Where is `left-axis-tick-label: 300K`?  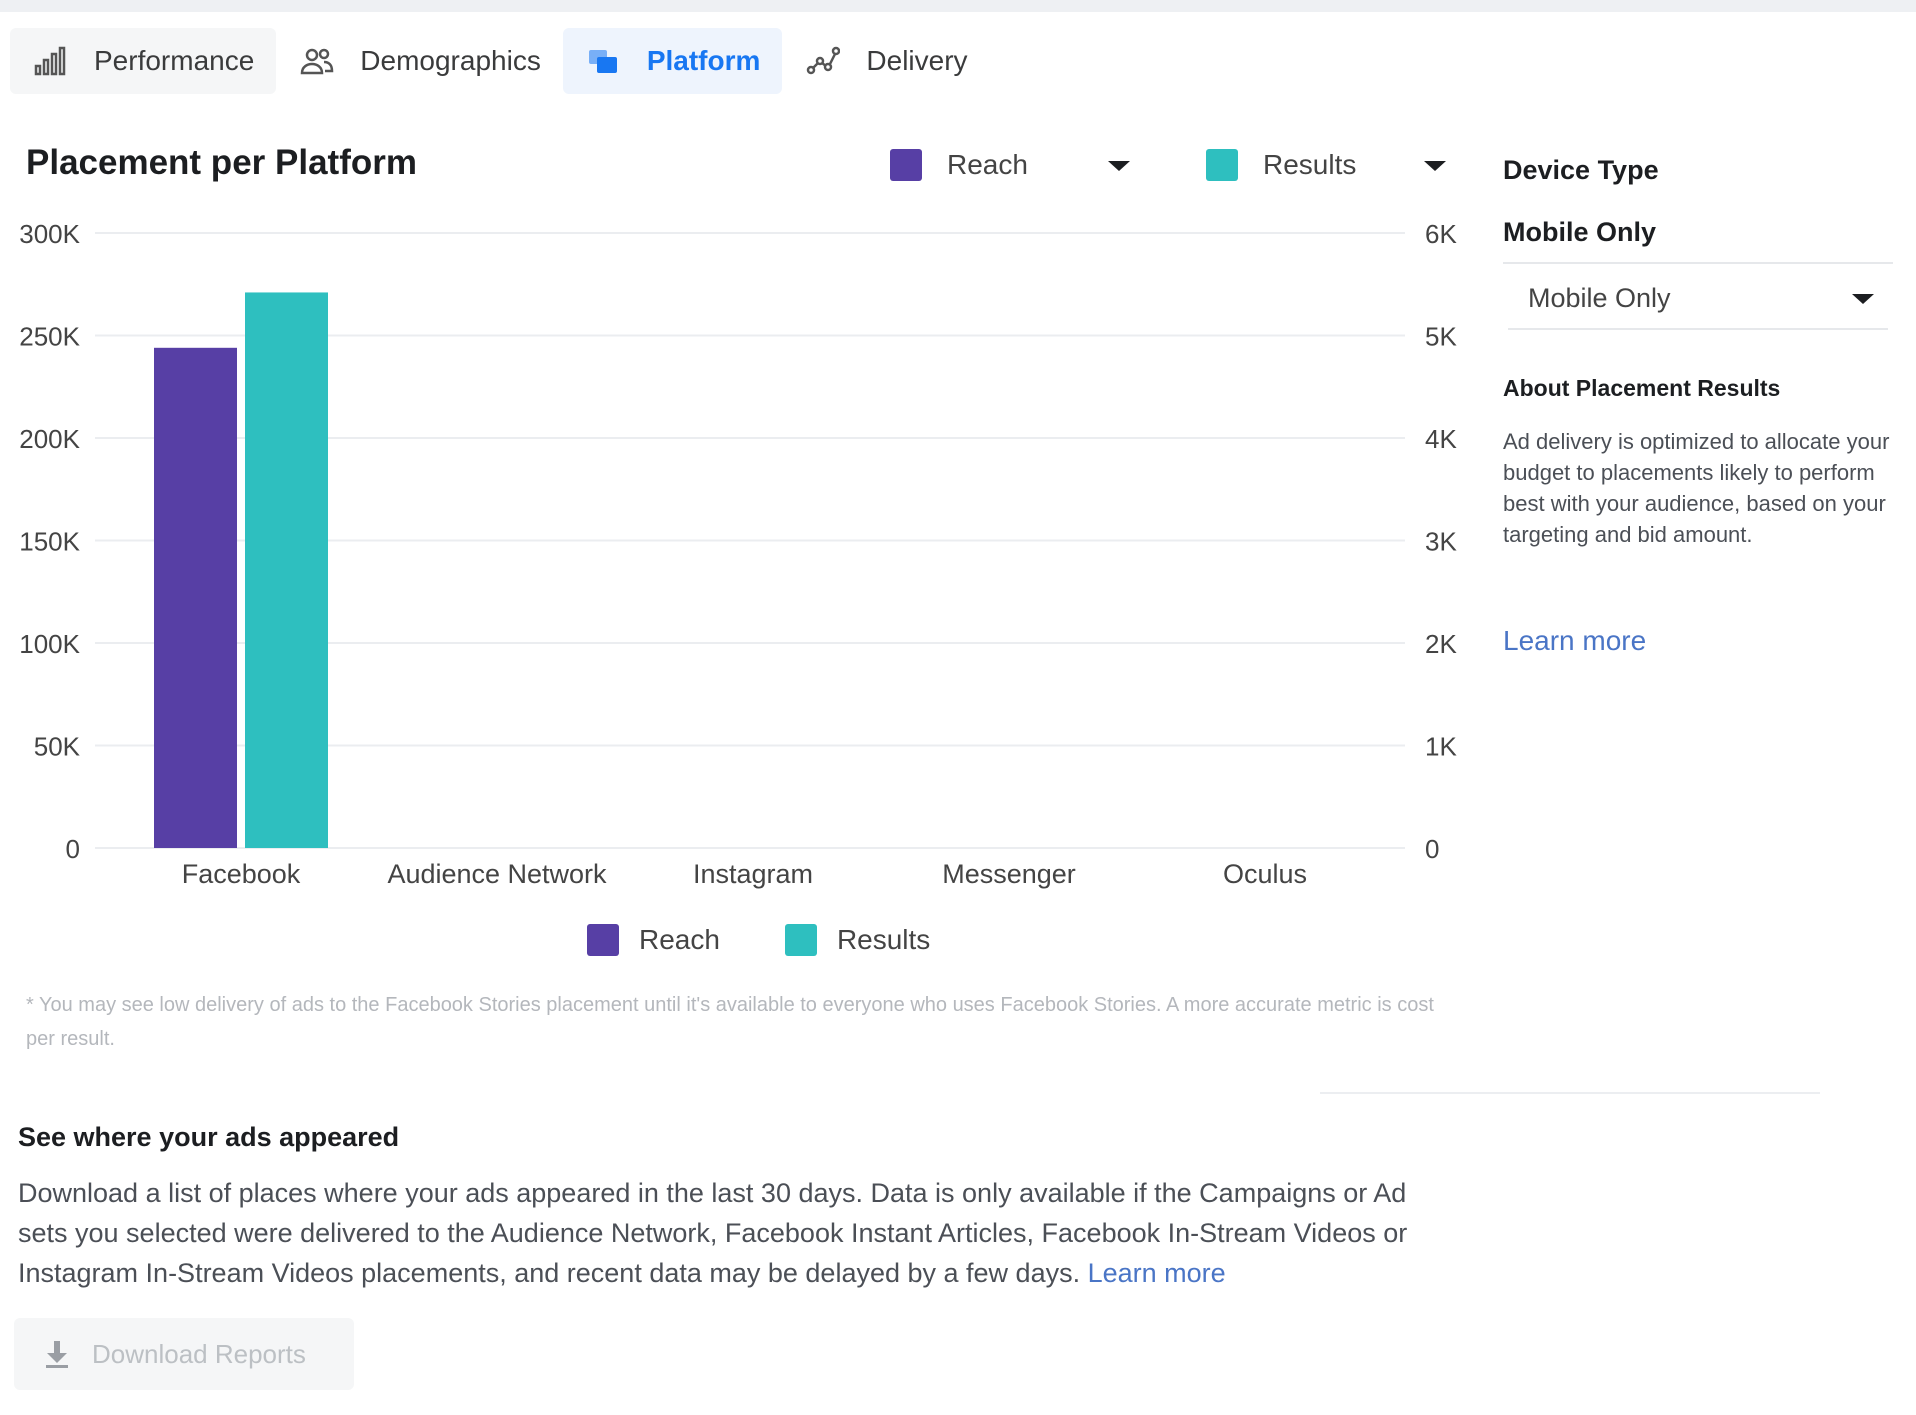 left-axis-tick-label: 300K is located at coordinates (49, 234).